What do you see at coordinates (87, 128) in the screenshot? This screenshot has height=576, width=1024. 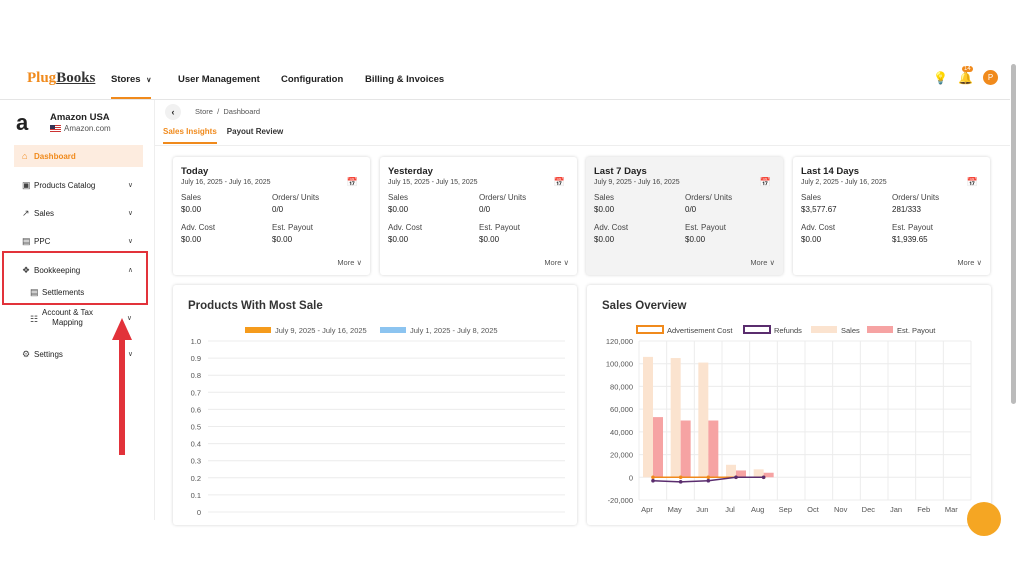 I see `store-domain-text: Amazon.com` at bounding box center [87, 128].